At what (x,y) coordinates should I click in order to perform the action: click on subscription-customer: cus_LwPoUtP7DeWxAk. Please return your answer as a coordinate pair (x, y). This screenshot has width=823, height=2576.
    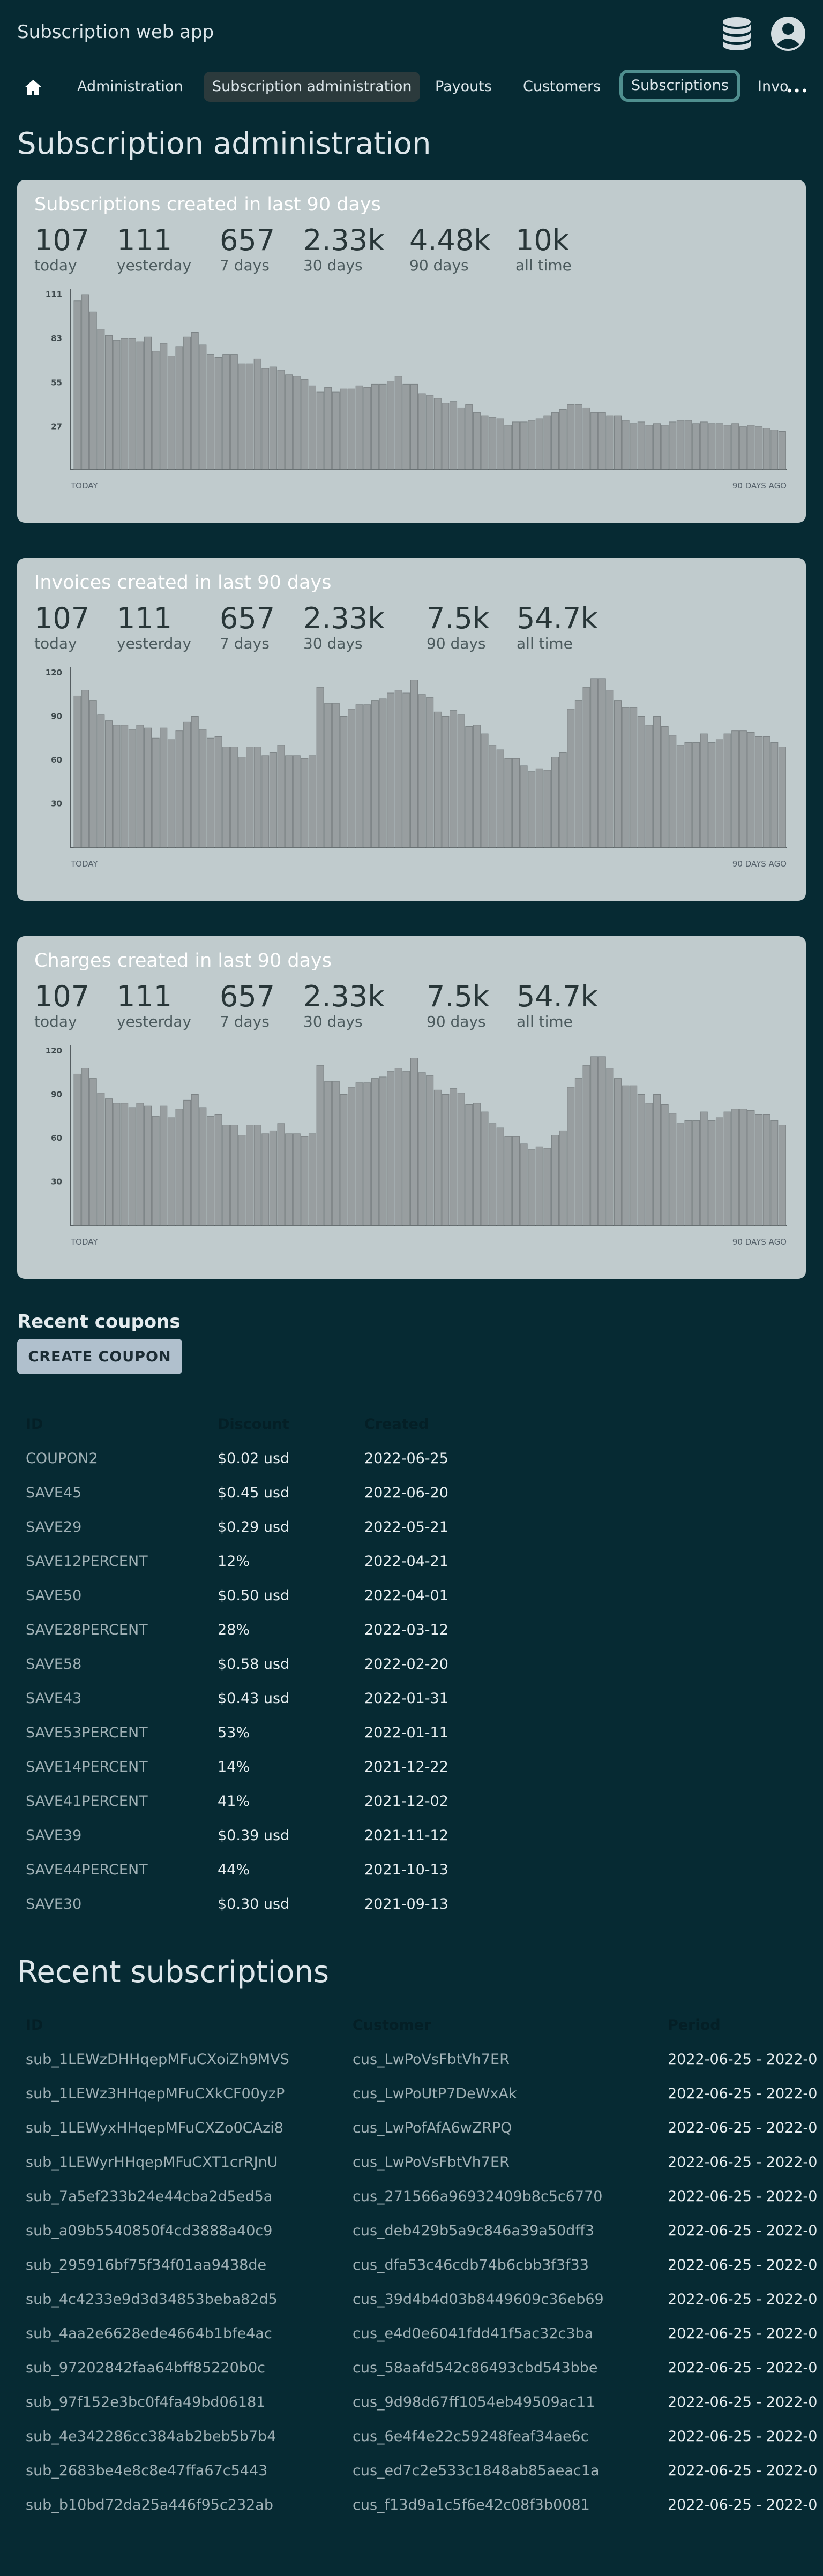
    Looking at the image, I should click on (435, 2093).